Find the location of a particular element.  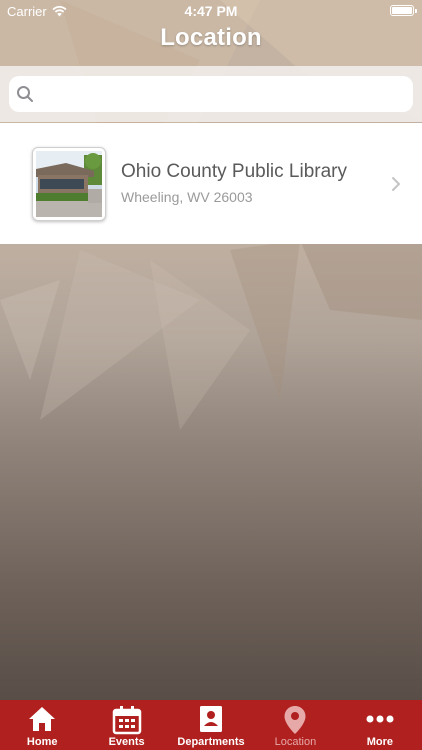

search-icon is located at coordinates (25, 94).